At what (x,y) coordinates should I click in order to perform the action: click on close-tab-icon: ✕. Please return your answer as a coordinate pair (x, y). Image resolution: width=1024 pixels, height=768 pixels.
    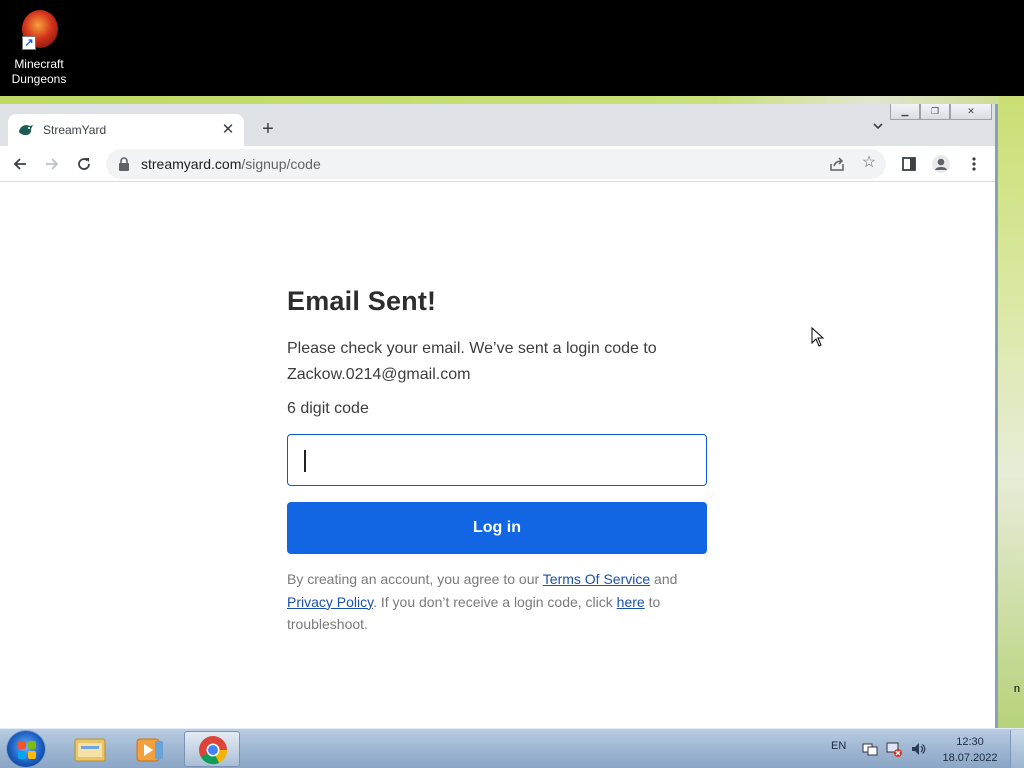
    Looking at the image, I should click on (228, 130).